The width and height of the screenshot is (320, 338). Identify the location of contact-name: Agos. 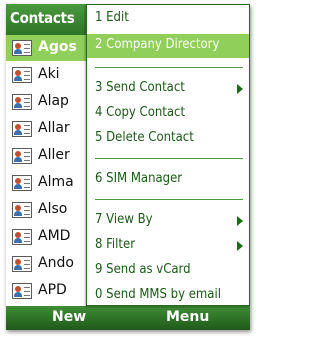
(57, 47).